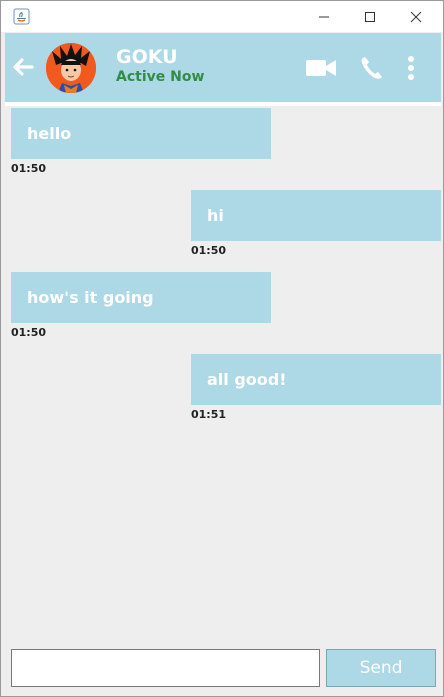  What do you see at coordinates (141, 297) in the screenshot?
I see `message-bubble-received: how's it going` at bounding box center [141, 297].